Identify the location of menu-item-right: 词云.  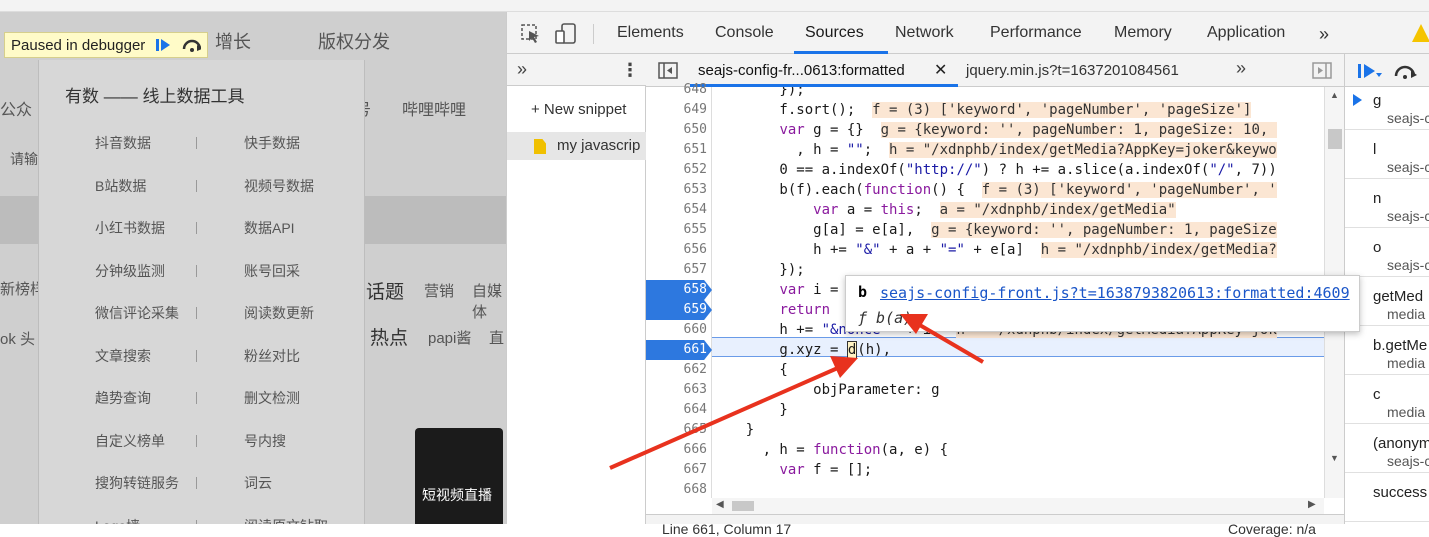
(258, 483).